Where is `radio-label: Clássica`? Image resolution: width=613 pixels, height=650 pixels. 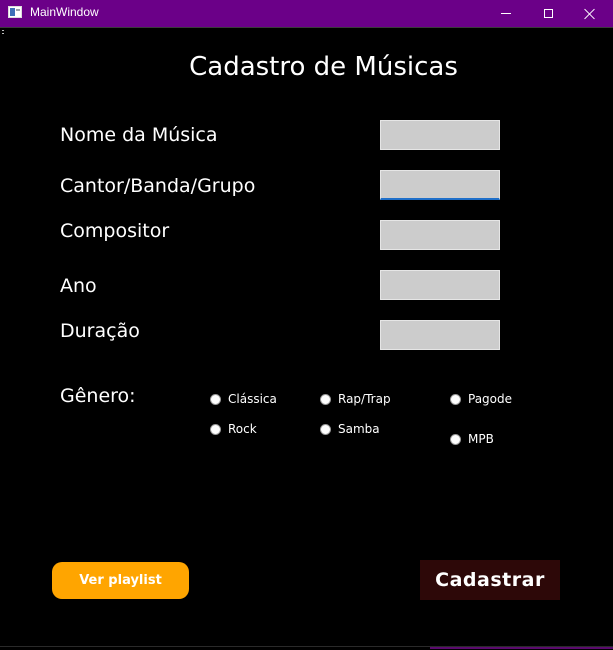
radio-label: Clássica is located at coordinates (252, 399).